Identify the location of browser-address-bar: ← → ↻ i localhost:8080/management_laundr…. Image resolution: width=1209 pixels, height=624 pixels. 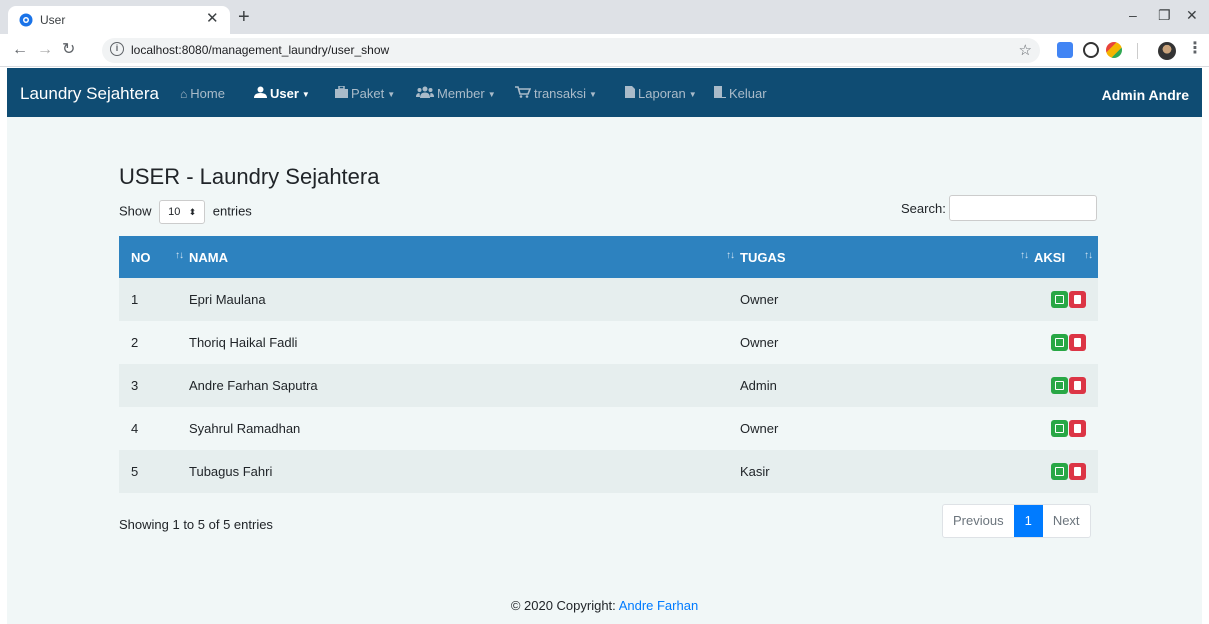
(604, 50).